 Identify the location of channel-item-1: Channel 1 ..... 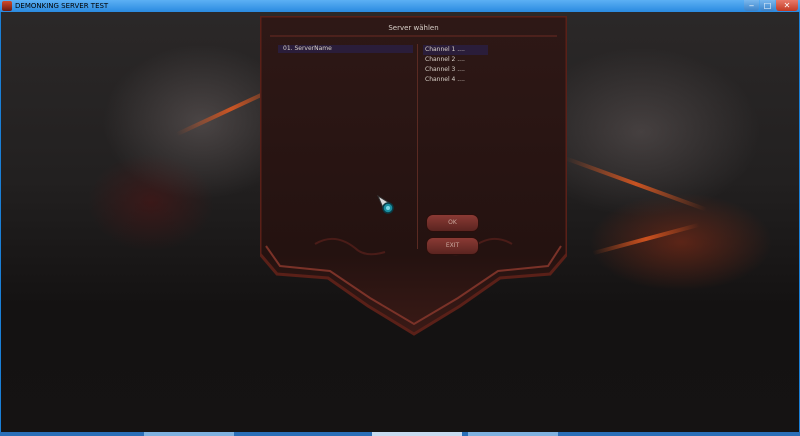
(455, 50).